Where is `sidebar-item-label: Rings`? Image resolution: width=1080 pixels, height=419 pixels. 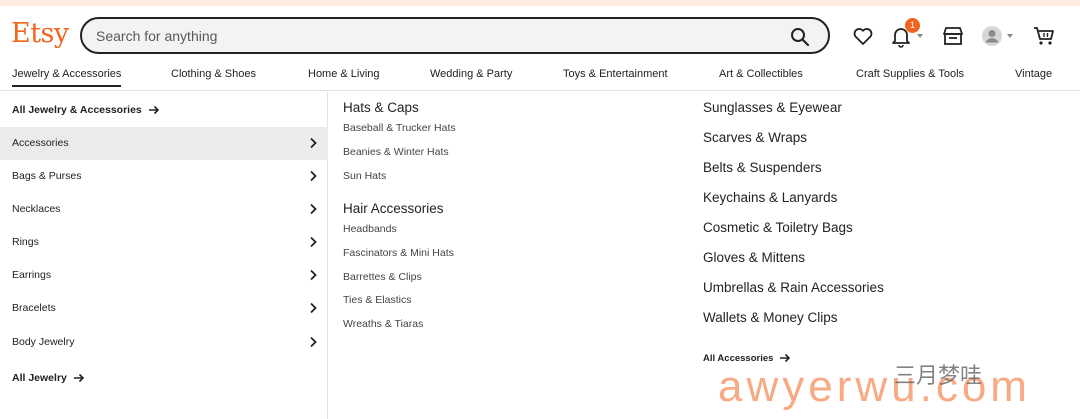 sidebar-item-label: Rings is located at coordinates (25, 242).